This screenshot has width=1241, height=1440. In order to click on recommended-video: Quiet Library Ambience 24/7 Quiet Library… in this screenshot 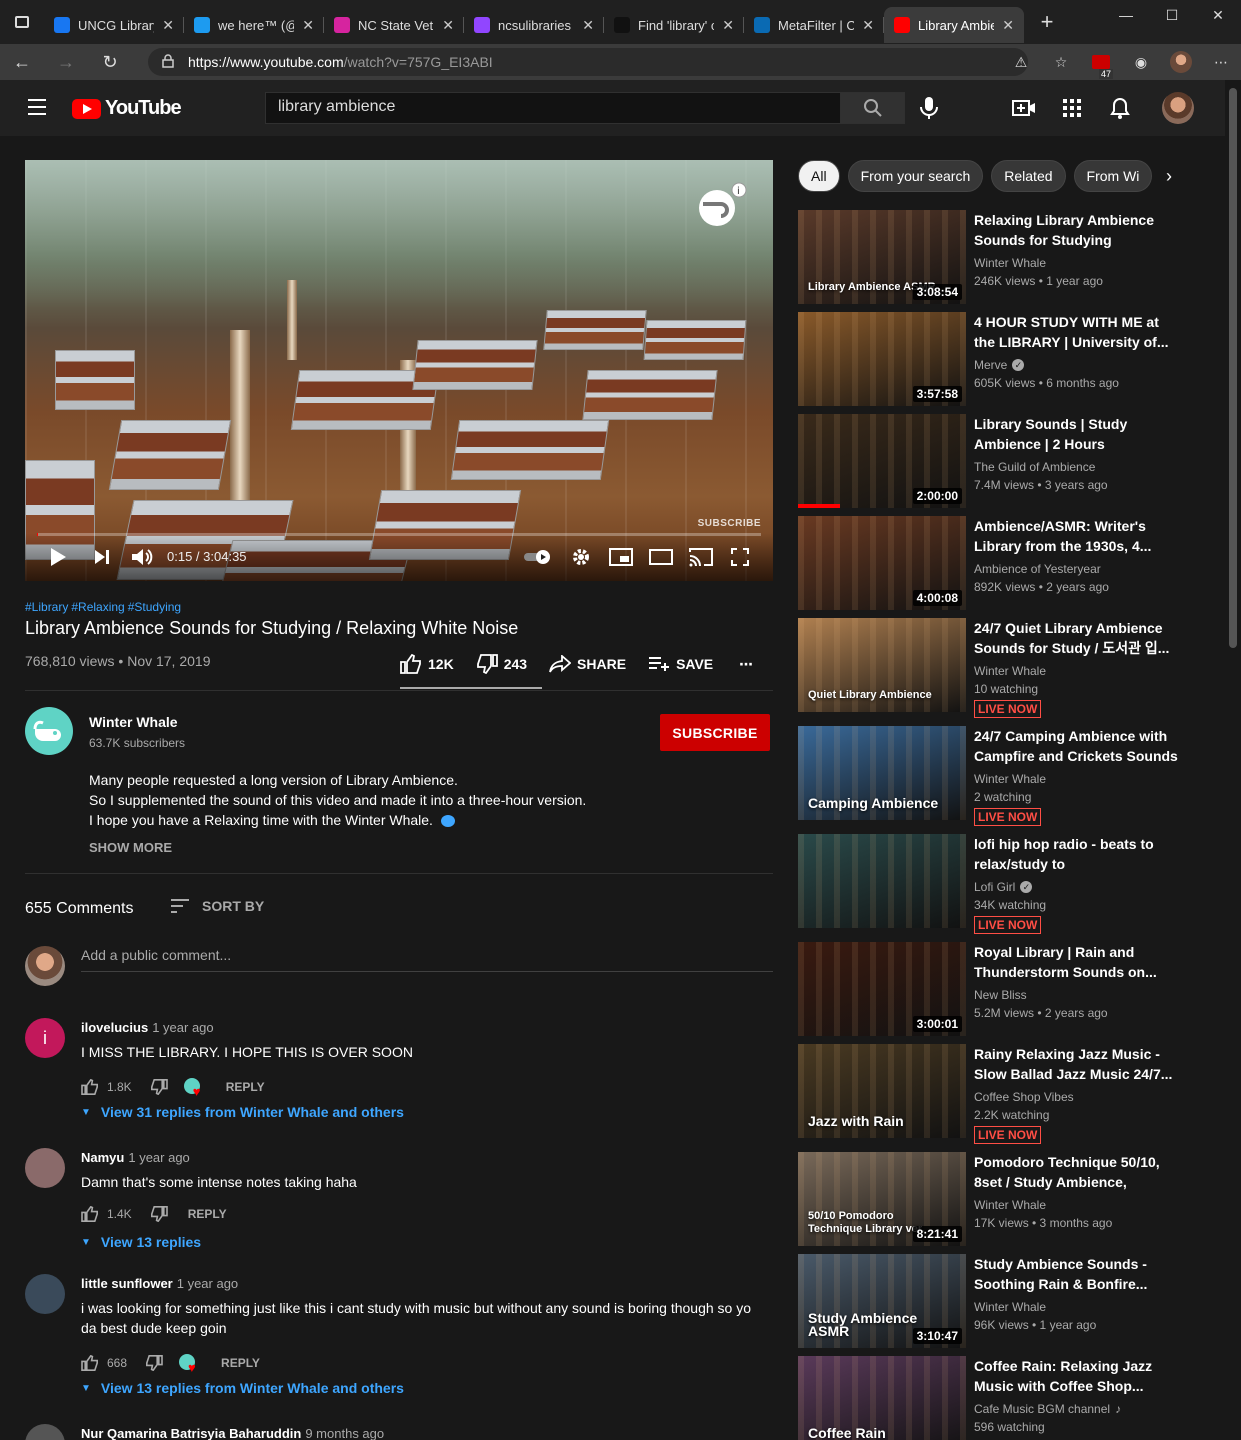, I will do `click(1008, 668)`.